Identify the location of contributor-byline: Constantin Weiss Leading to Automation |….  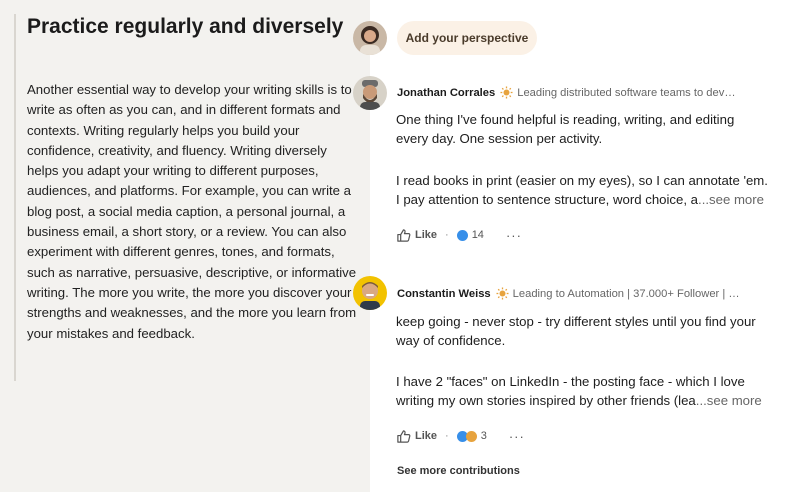
(568, 293).